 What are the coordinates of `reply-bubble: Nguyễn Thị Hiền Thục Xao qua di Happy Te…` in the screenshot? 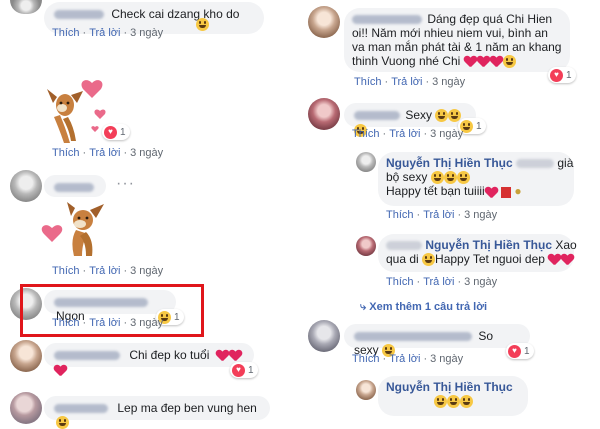 It's located at (477, 253).